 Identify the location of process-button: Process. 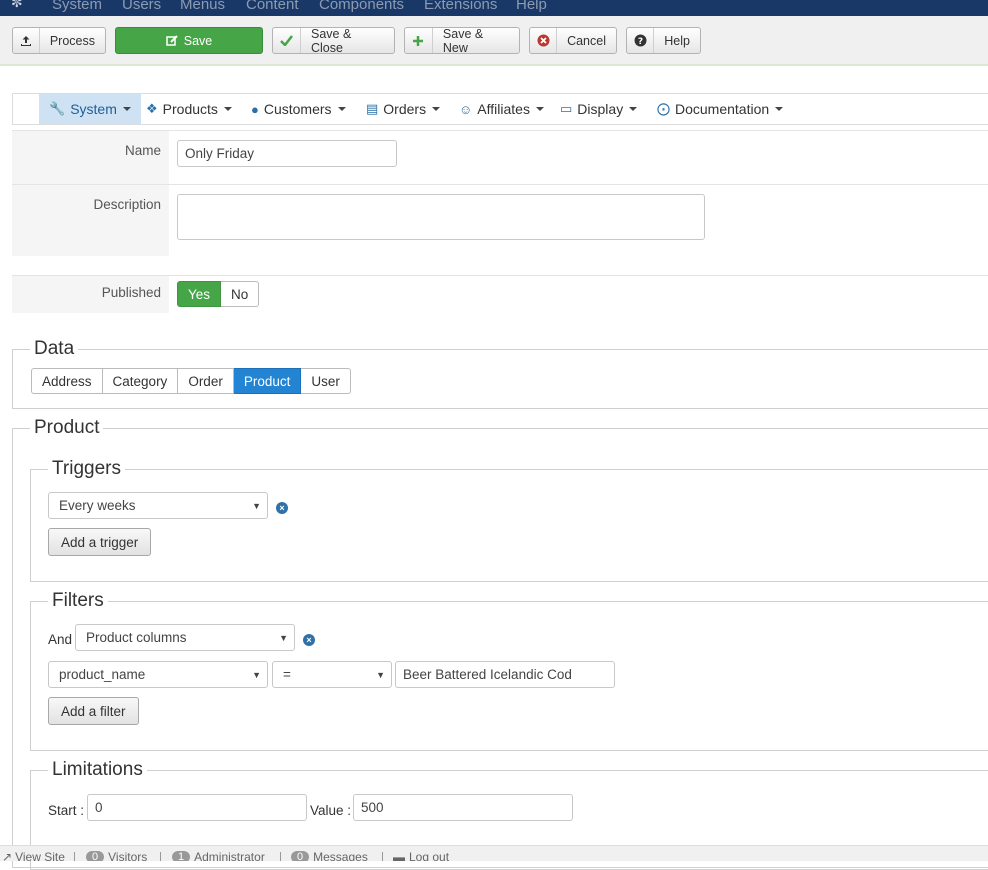
(59, 40).